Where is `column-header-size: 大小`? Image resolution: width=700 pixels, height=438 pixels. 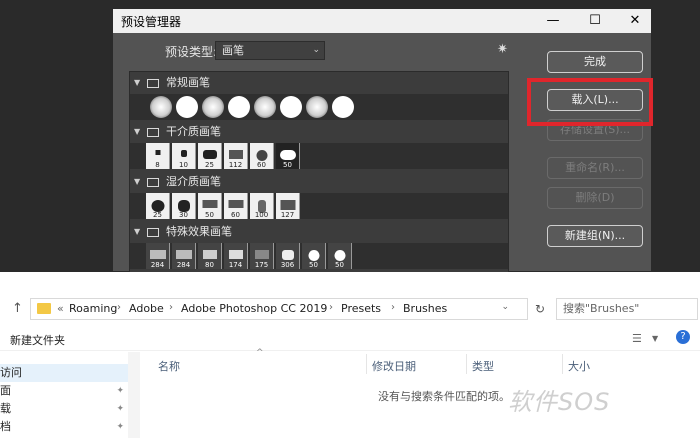
column-header-size: 大小 is located at coordinates (579, 366).